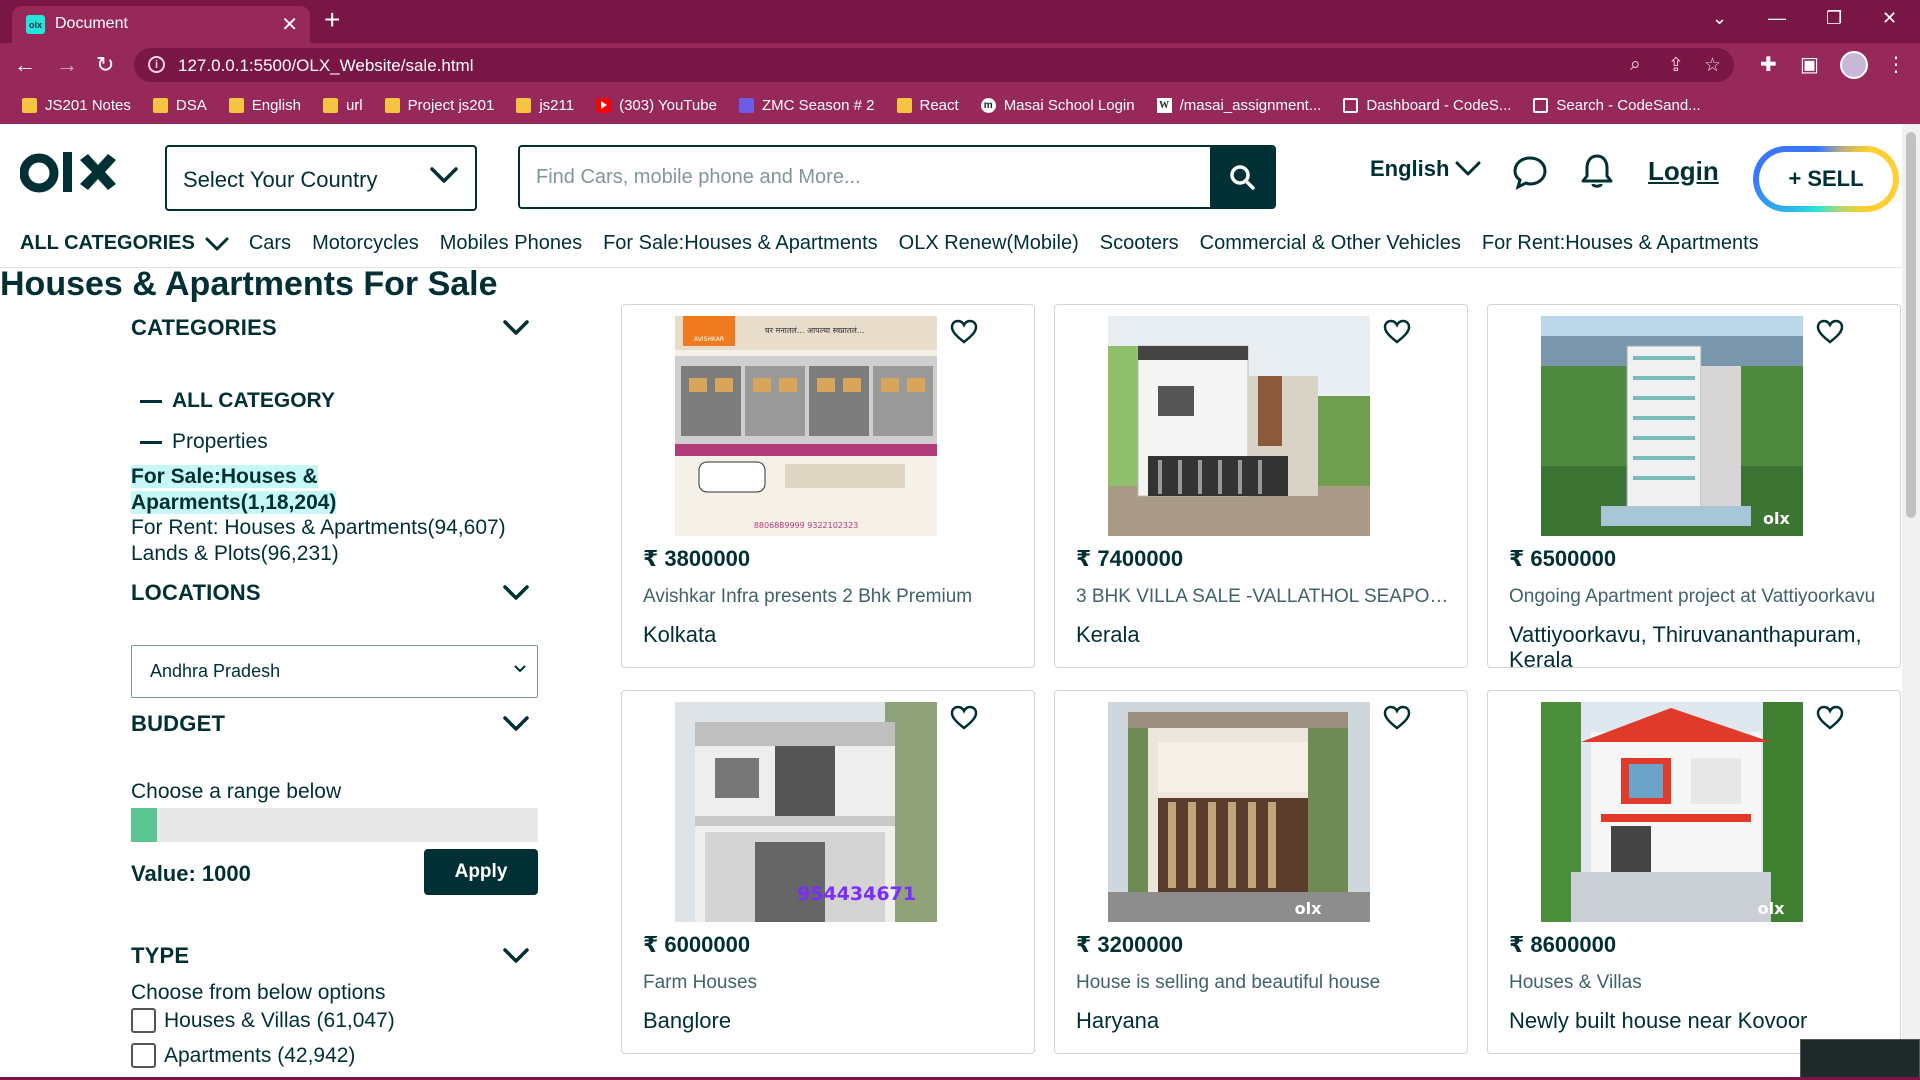  I want to click on lands-plots-link: Lands & Plots(96,231), so click(235, 554).